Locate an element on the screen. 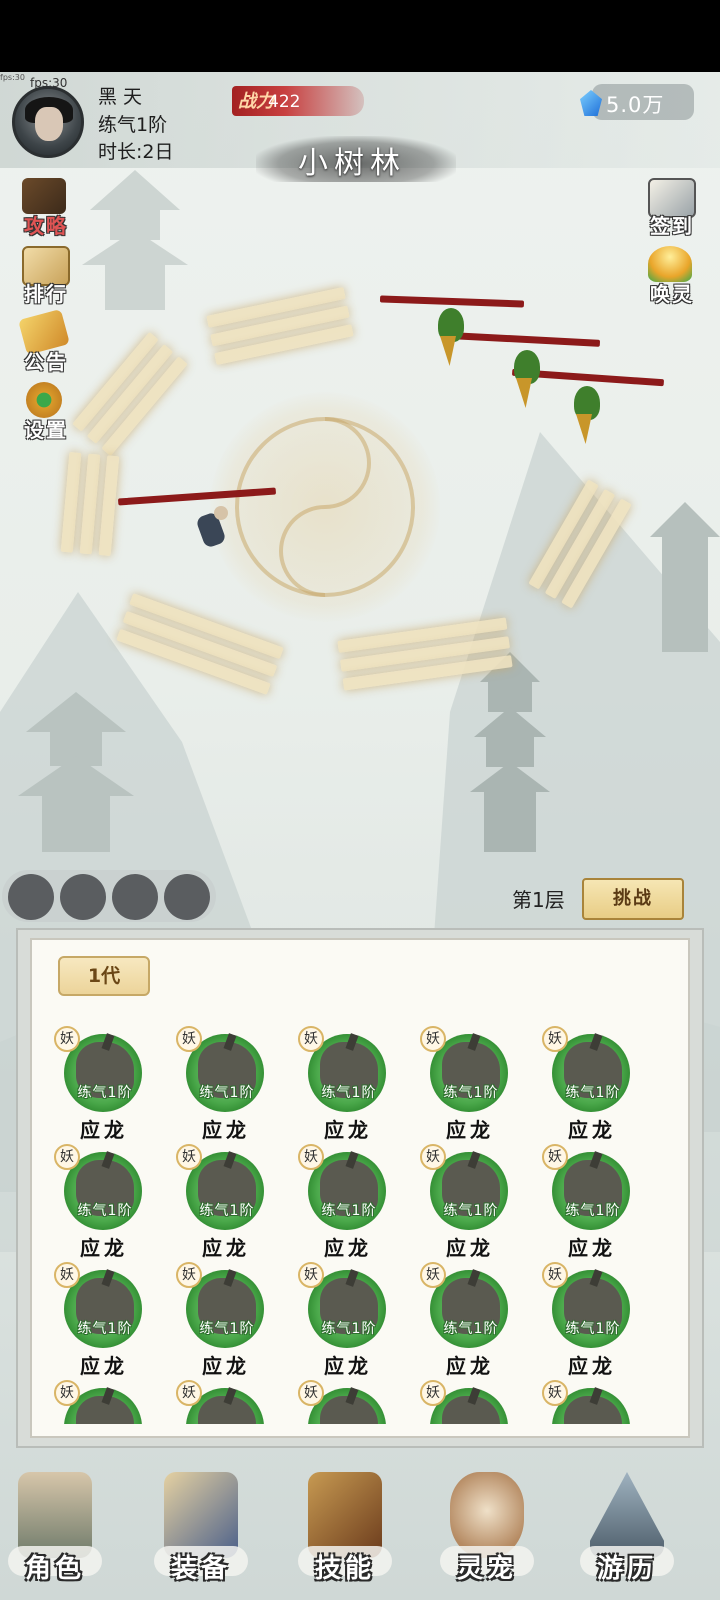  avatar-face is located at coordinates (49, 124).